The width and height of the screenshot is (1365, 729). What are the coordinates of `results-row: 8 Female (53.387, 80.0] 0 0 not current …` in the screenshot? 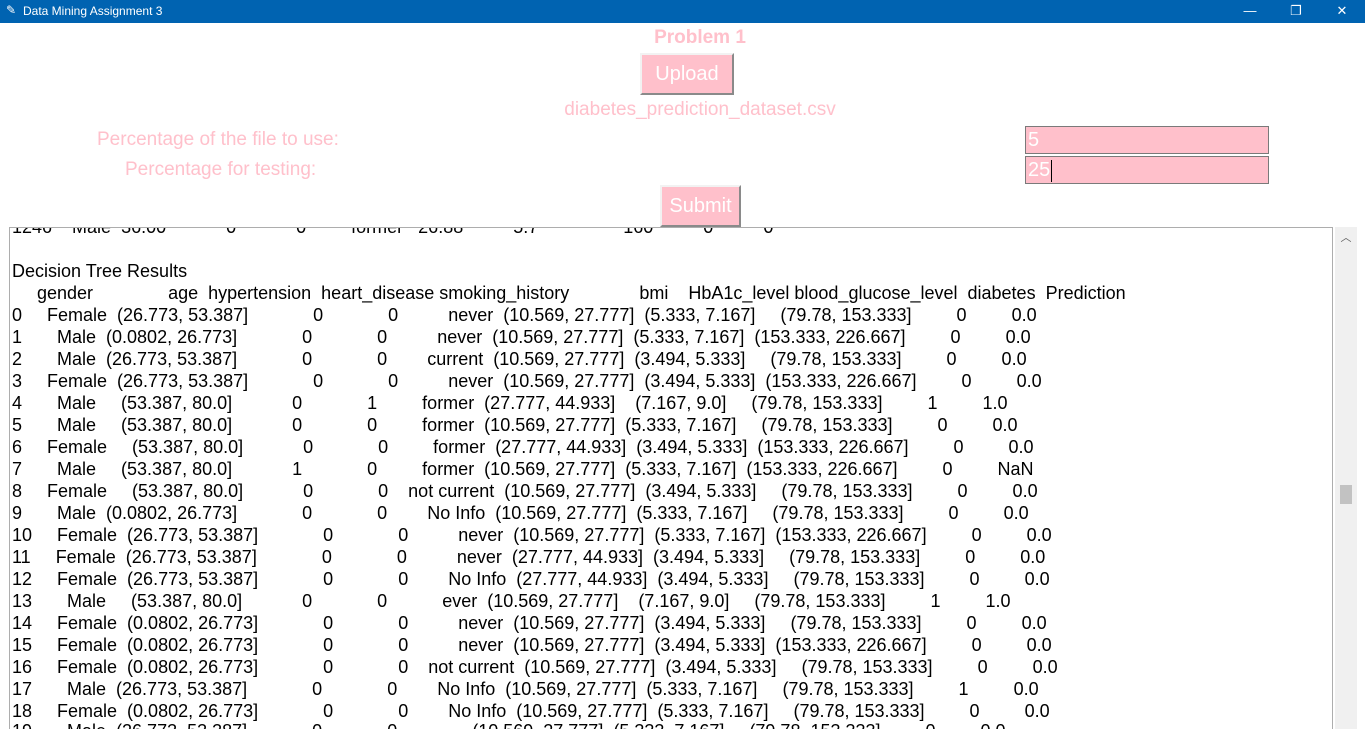 It's located at (525, 491).